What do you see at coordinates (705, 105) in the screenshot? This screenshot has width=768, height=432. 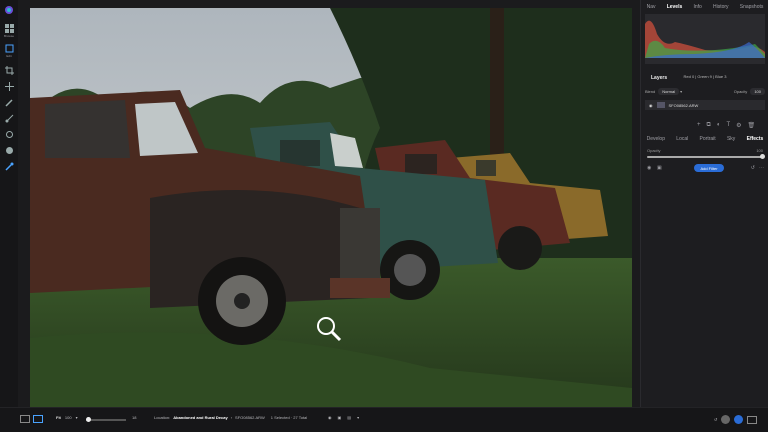 I see `layer-item: ◉ SFO08562.ARW` at bounding box center [705, 105].